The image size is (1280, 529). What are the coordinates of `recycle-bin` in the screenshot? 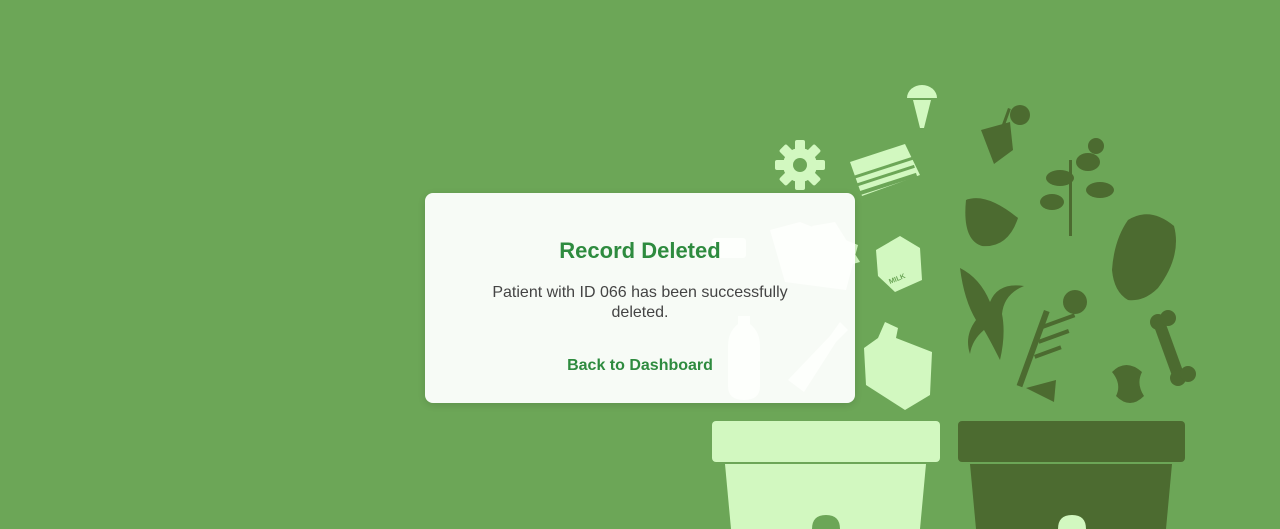 It's located at (826, 475).